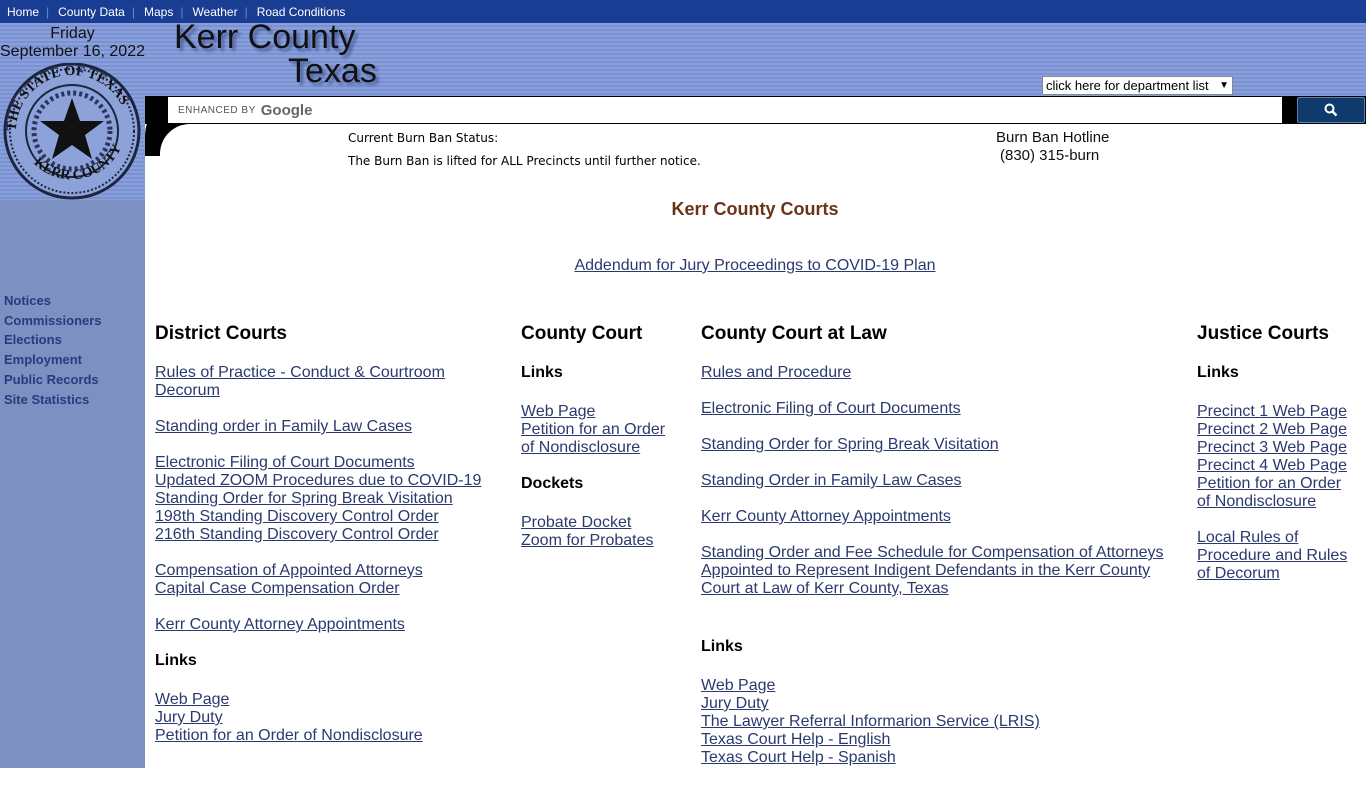 The height and width of the screenshot is (785, 1366). Describe the element at coordinates (275, 54) in the screenshot. I see `site-logo: Kerr County Texas` at that location.